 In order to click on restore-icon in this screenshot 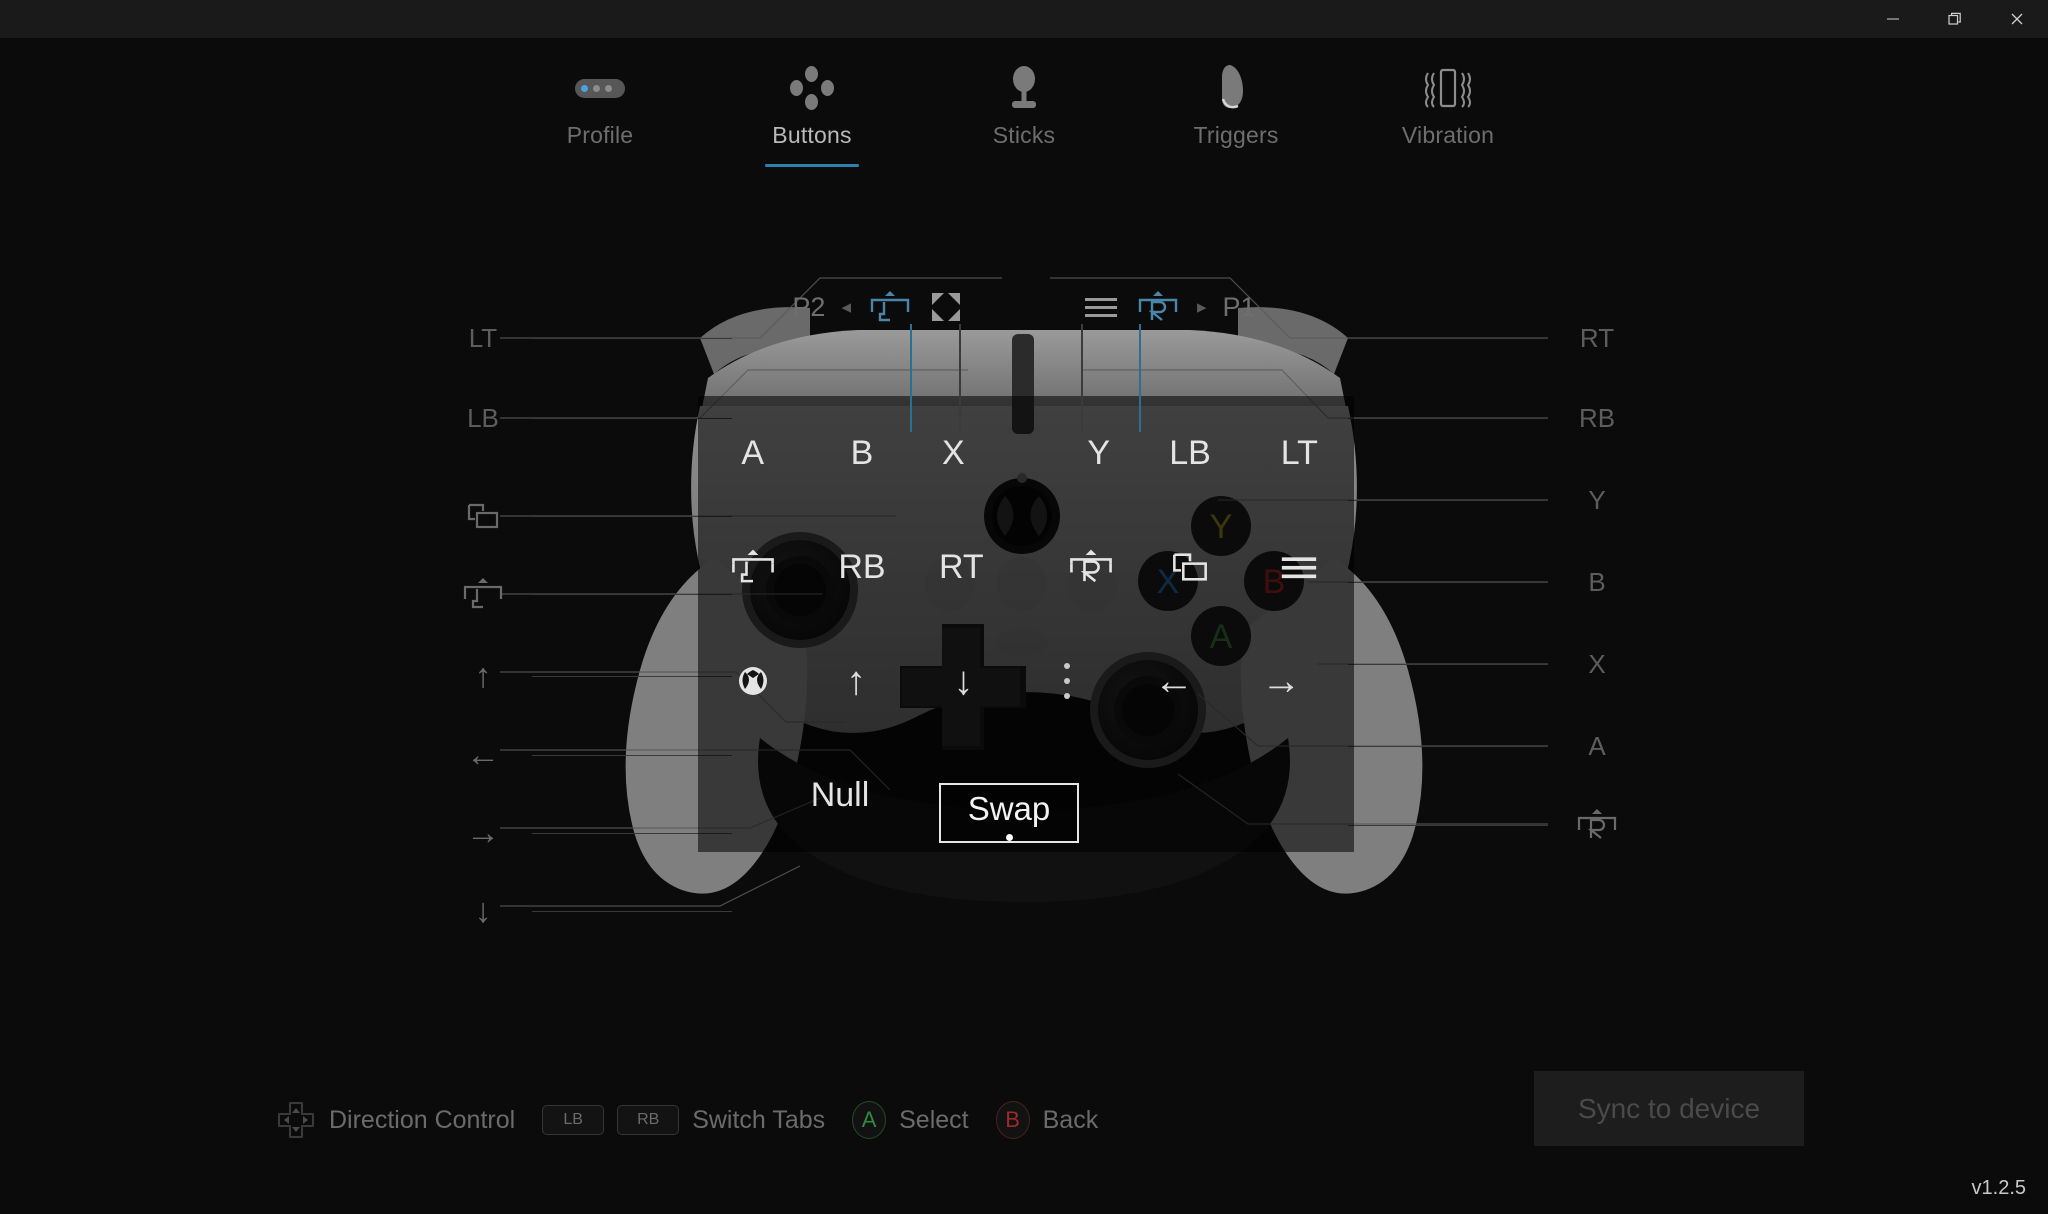, I will do `click(1954, 18)`.